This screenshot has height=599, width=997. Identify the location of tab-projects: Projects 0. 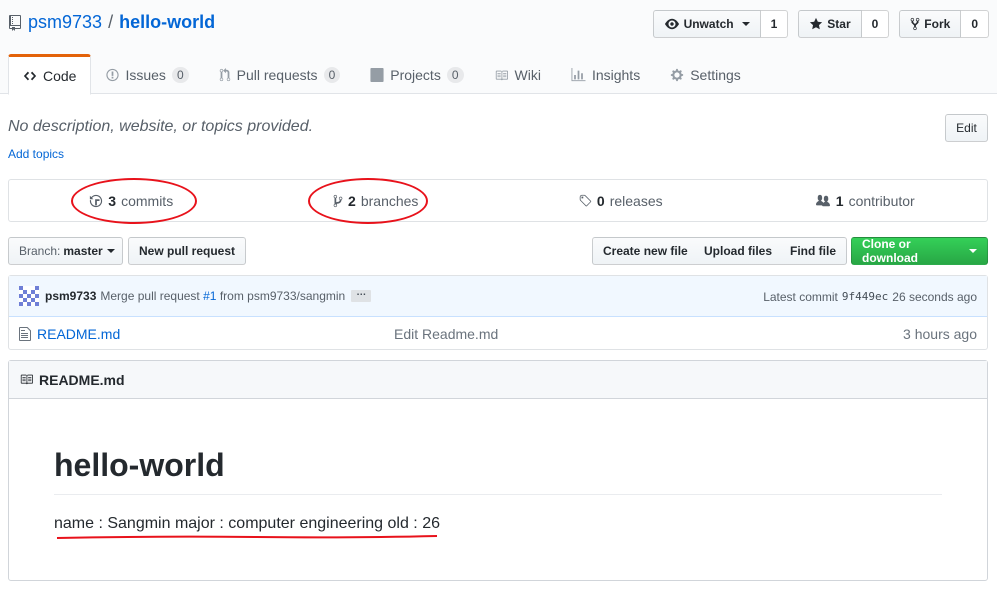
(416, 74).